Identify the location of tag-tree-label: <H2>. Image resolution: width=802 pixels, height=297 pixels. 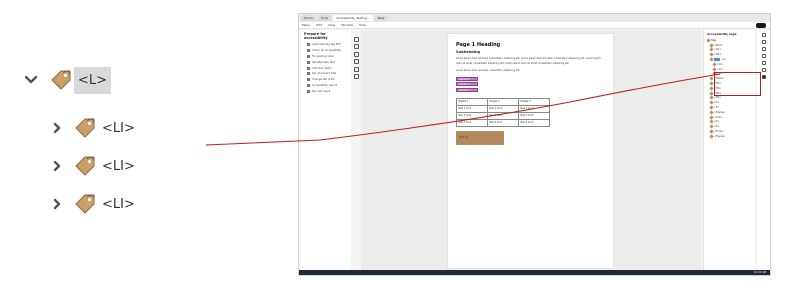
(718, 55).